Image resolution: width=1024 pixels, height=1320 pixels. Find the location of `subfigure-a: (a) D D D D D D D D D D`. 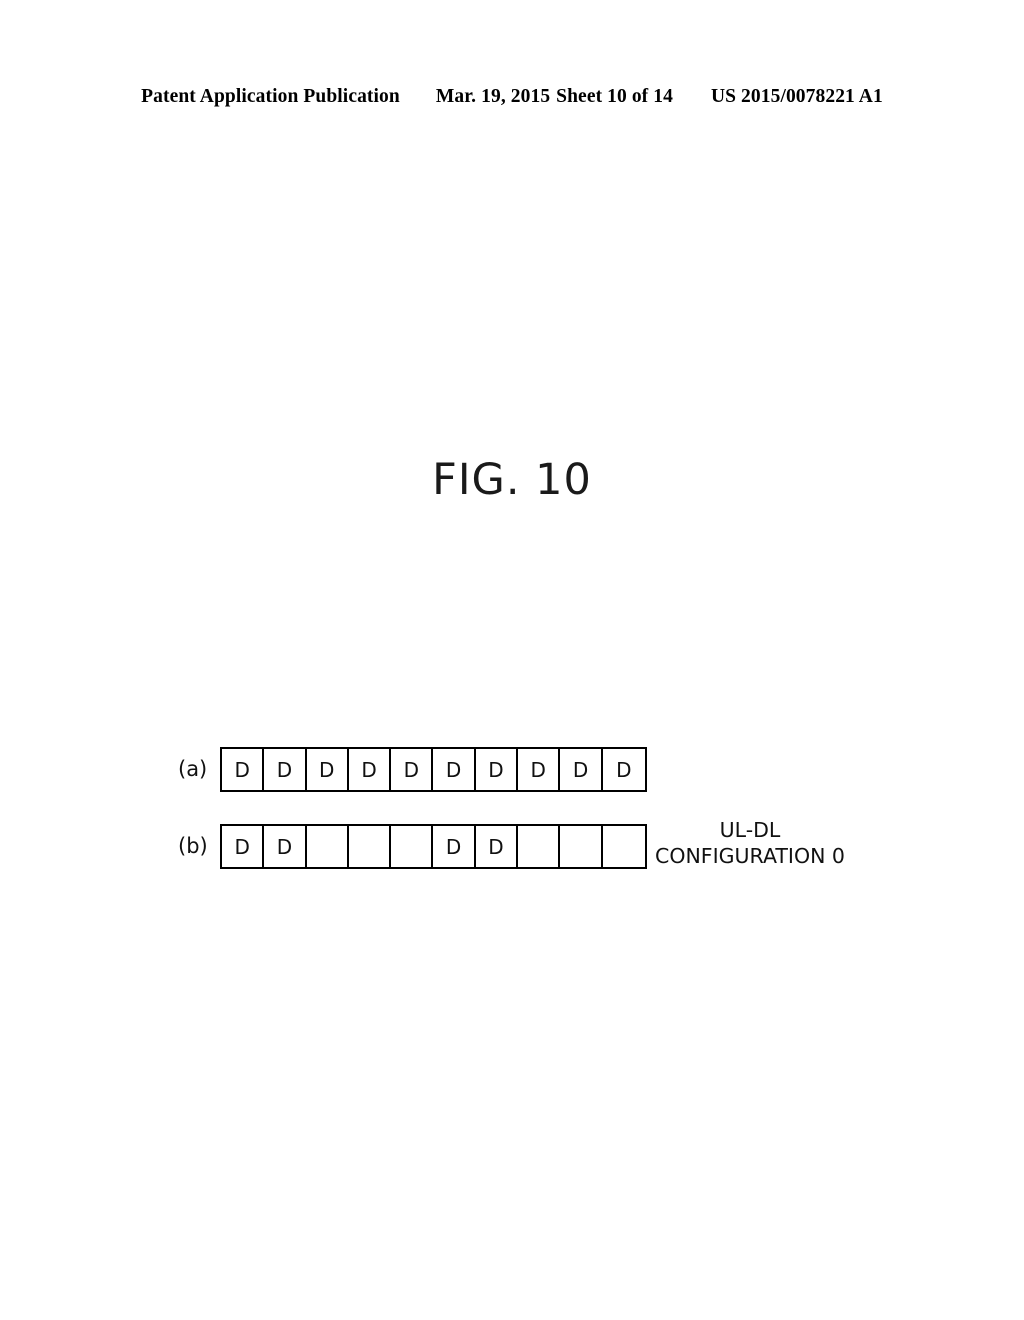

subfigure-a: (a) D D D D D D D D D D is located at coordinates (412, 769).